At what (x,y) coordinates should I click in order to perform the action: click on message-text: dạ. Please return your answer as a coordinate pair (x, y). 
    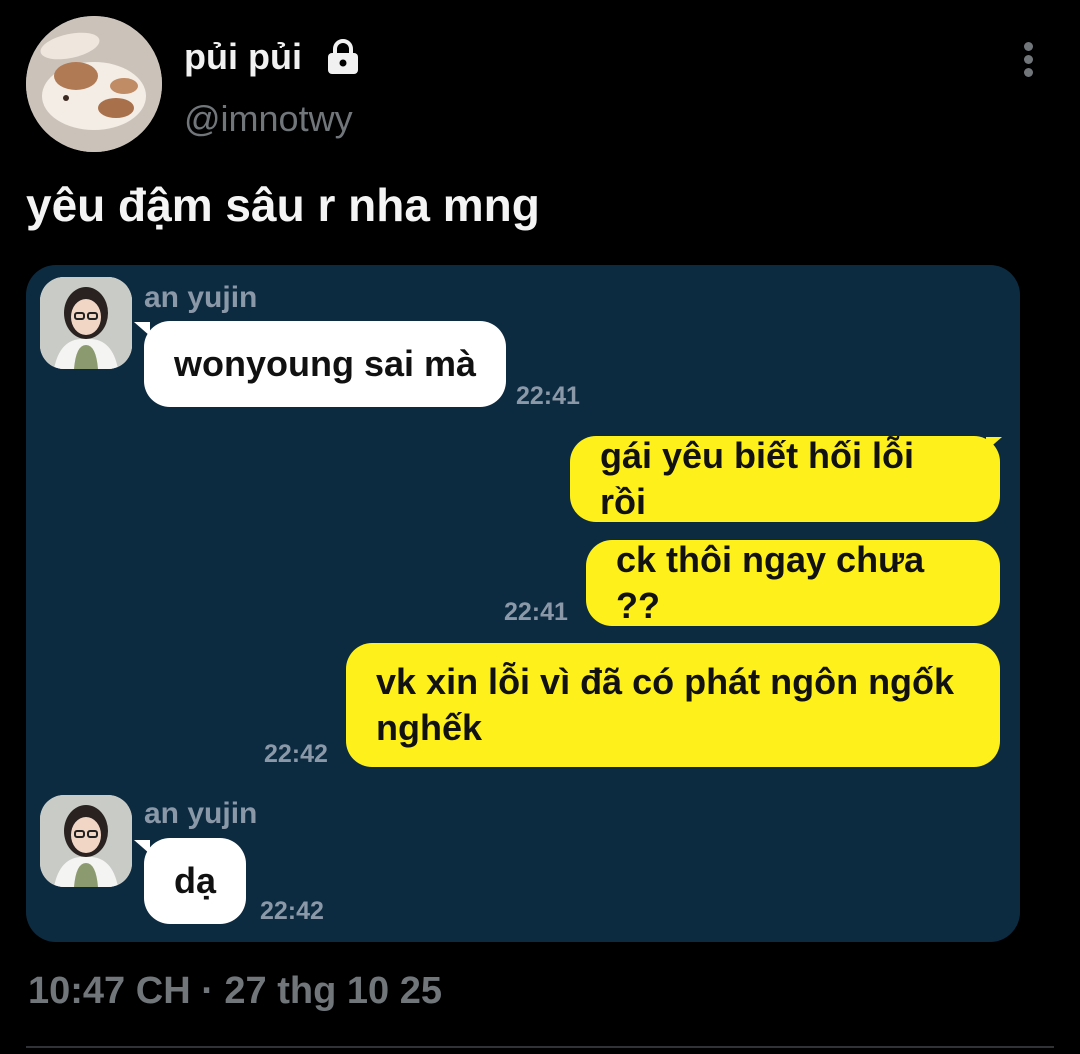
    Looking at the image, I should click on (195, 880).